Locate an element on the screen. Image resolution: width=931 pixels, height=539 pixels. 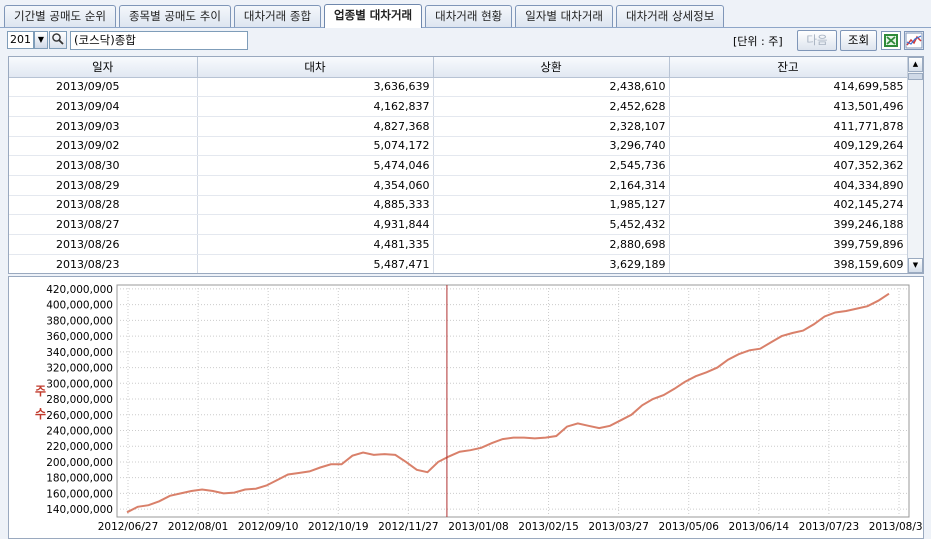
x-tick-label: 2013/08/30 is located at coordinates (896, 527).